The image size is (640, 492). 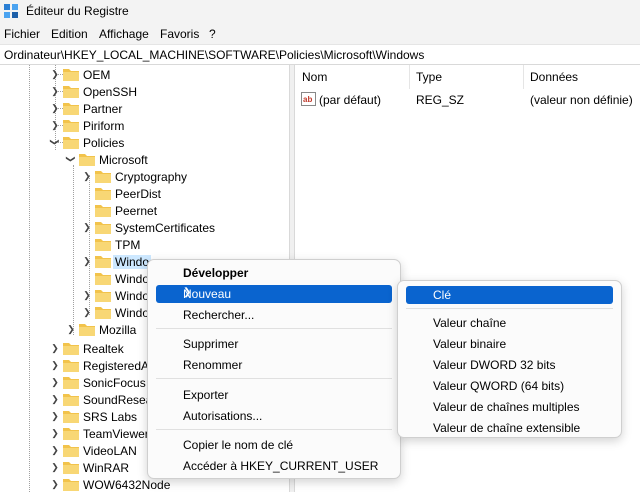 I want to click on menu-help: ?, so click(x=212, y=34).